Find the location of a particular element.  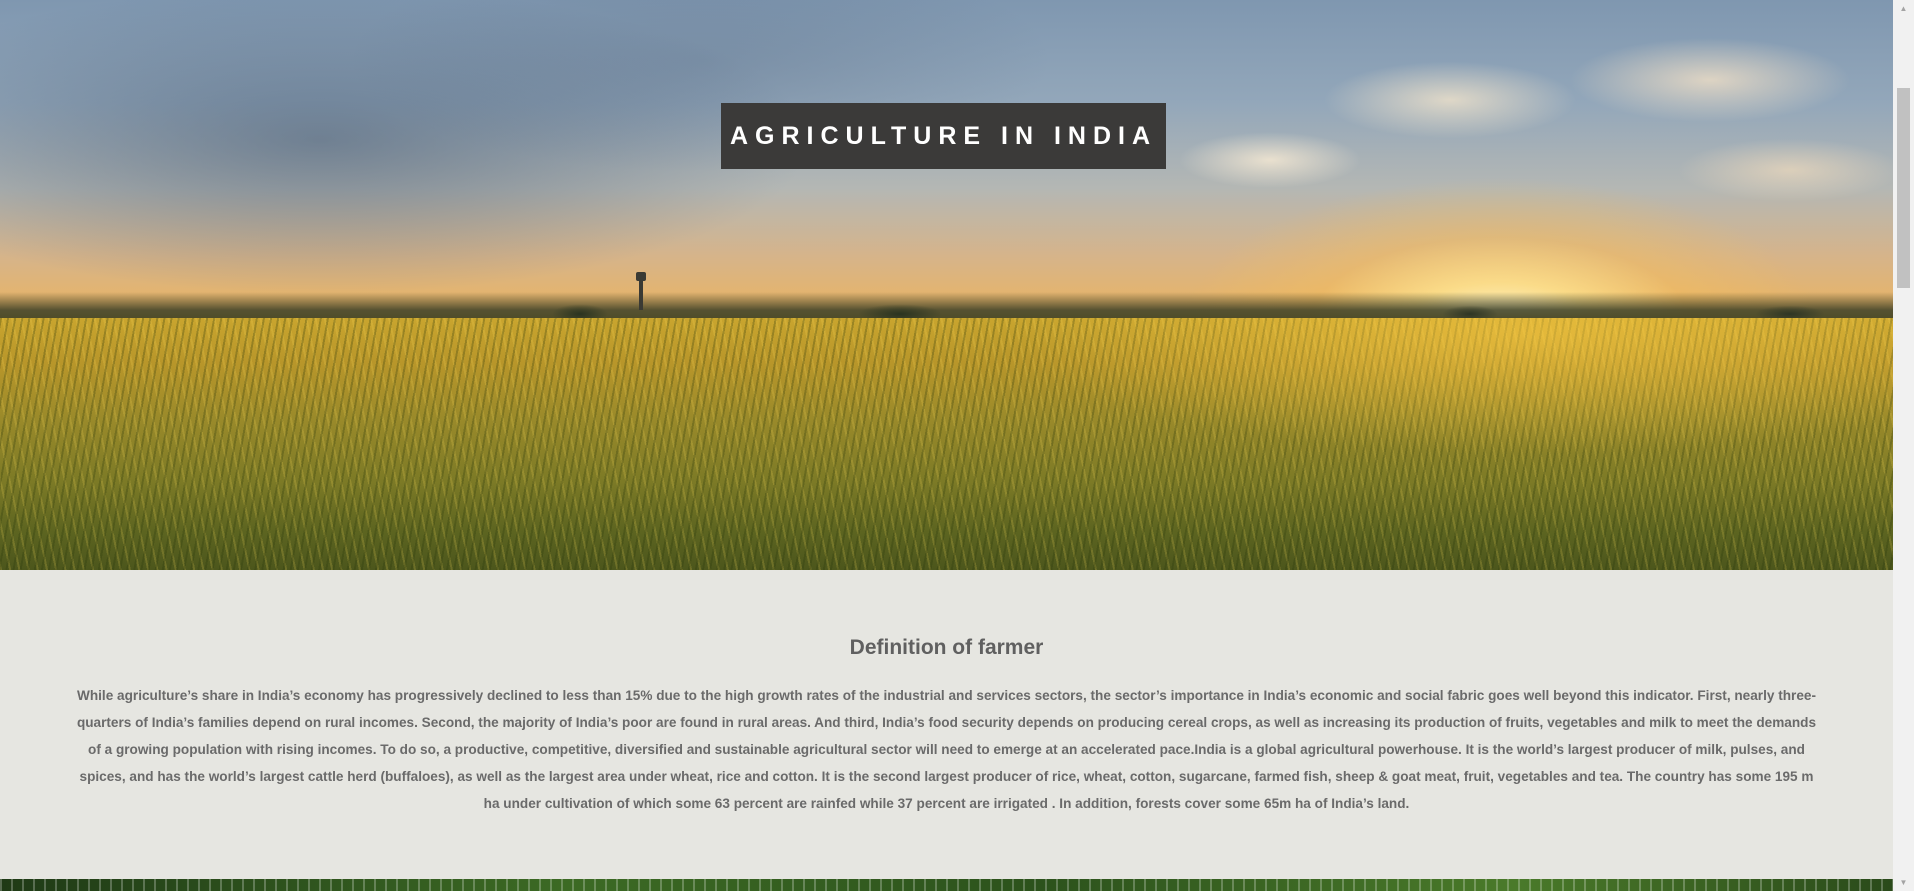

section-heading: Definition of farmer is located at coordinates (946, 647).